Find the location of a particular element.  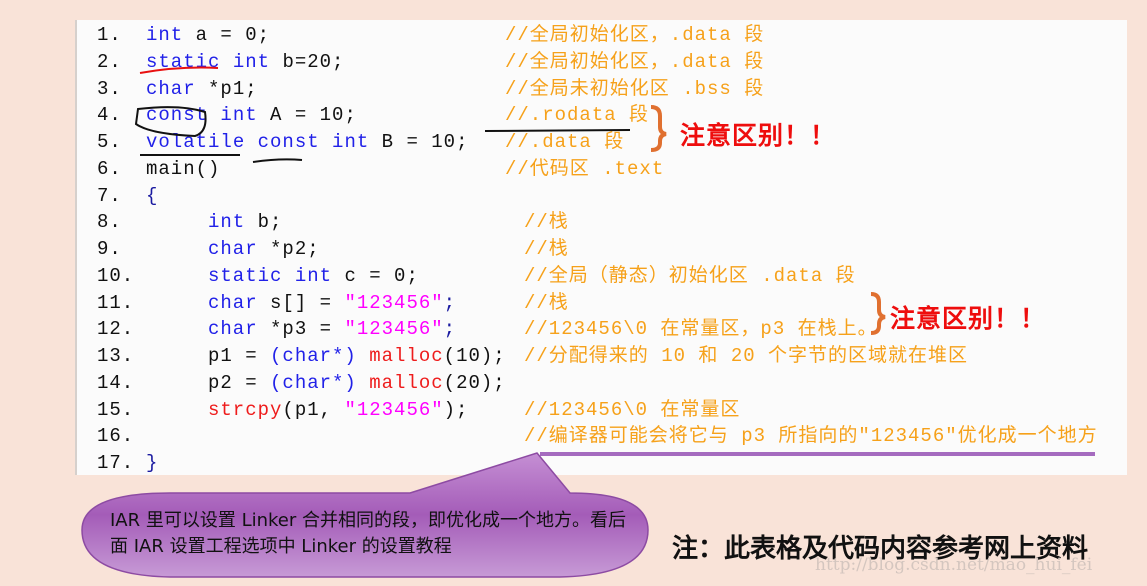

underline-static is located at coordinates (179, 70).